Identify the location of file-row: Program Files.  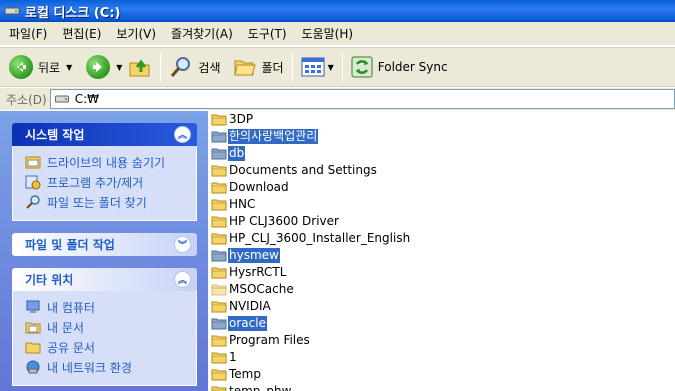
(261, 340).